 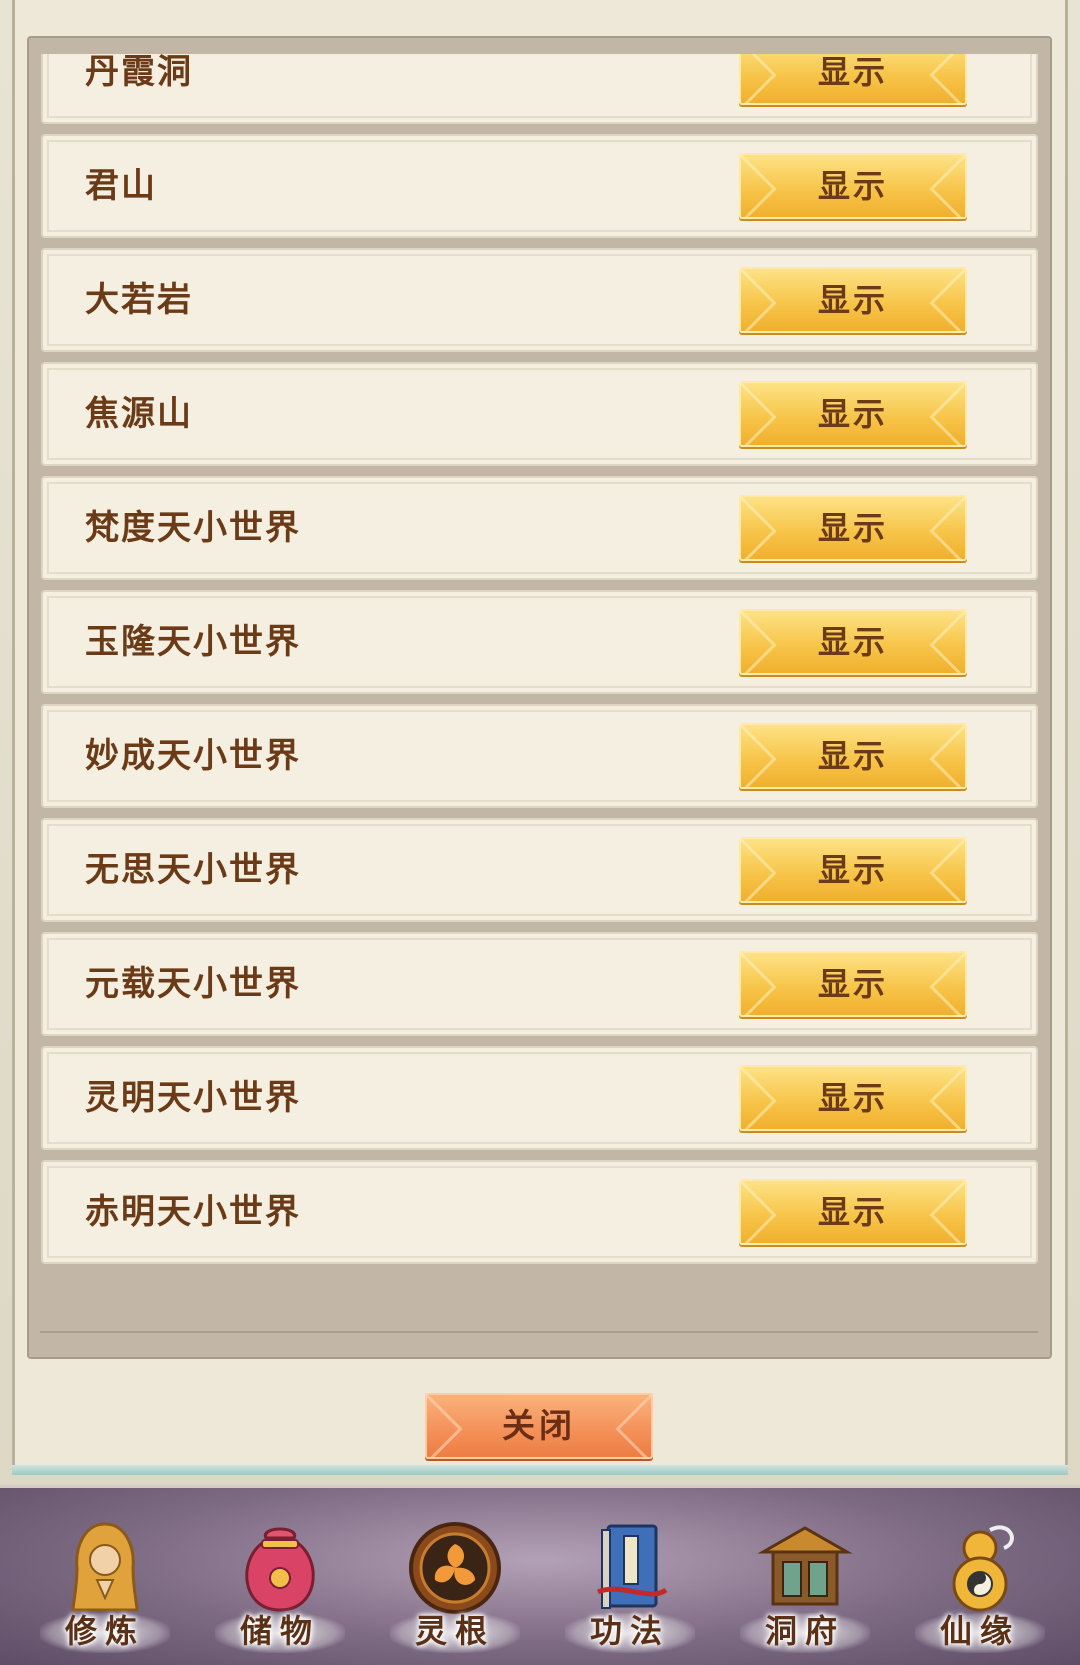 What do you see at coordinates (539, 870) in the screenshot?
I see `list-item: 无思天小世界 显示` at bounding box center [539, 870].